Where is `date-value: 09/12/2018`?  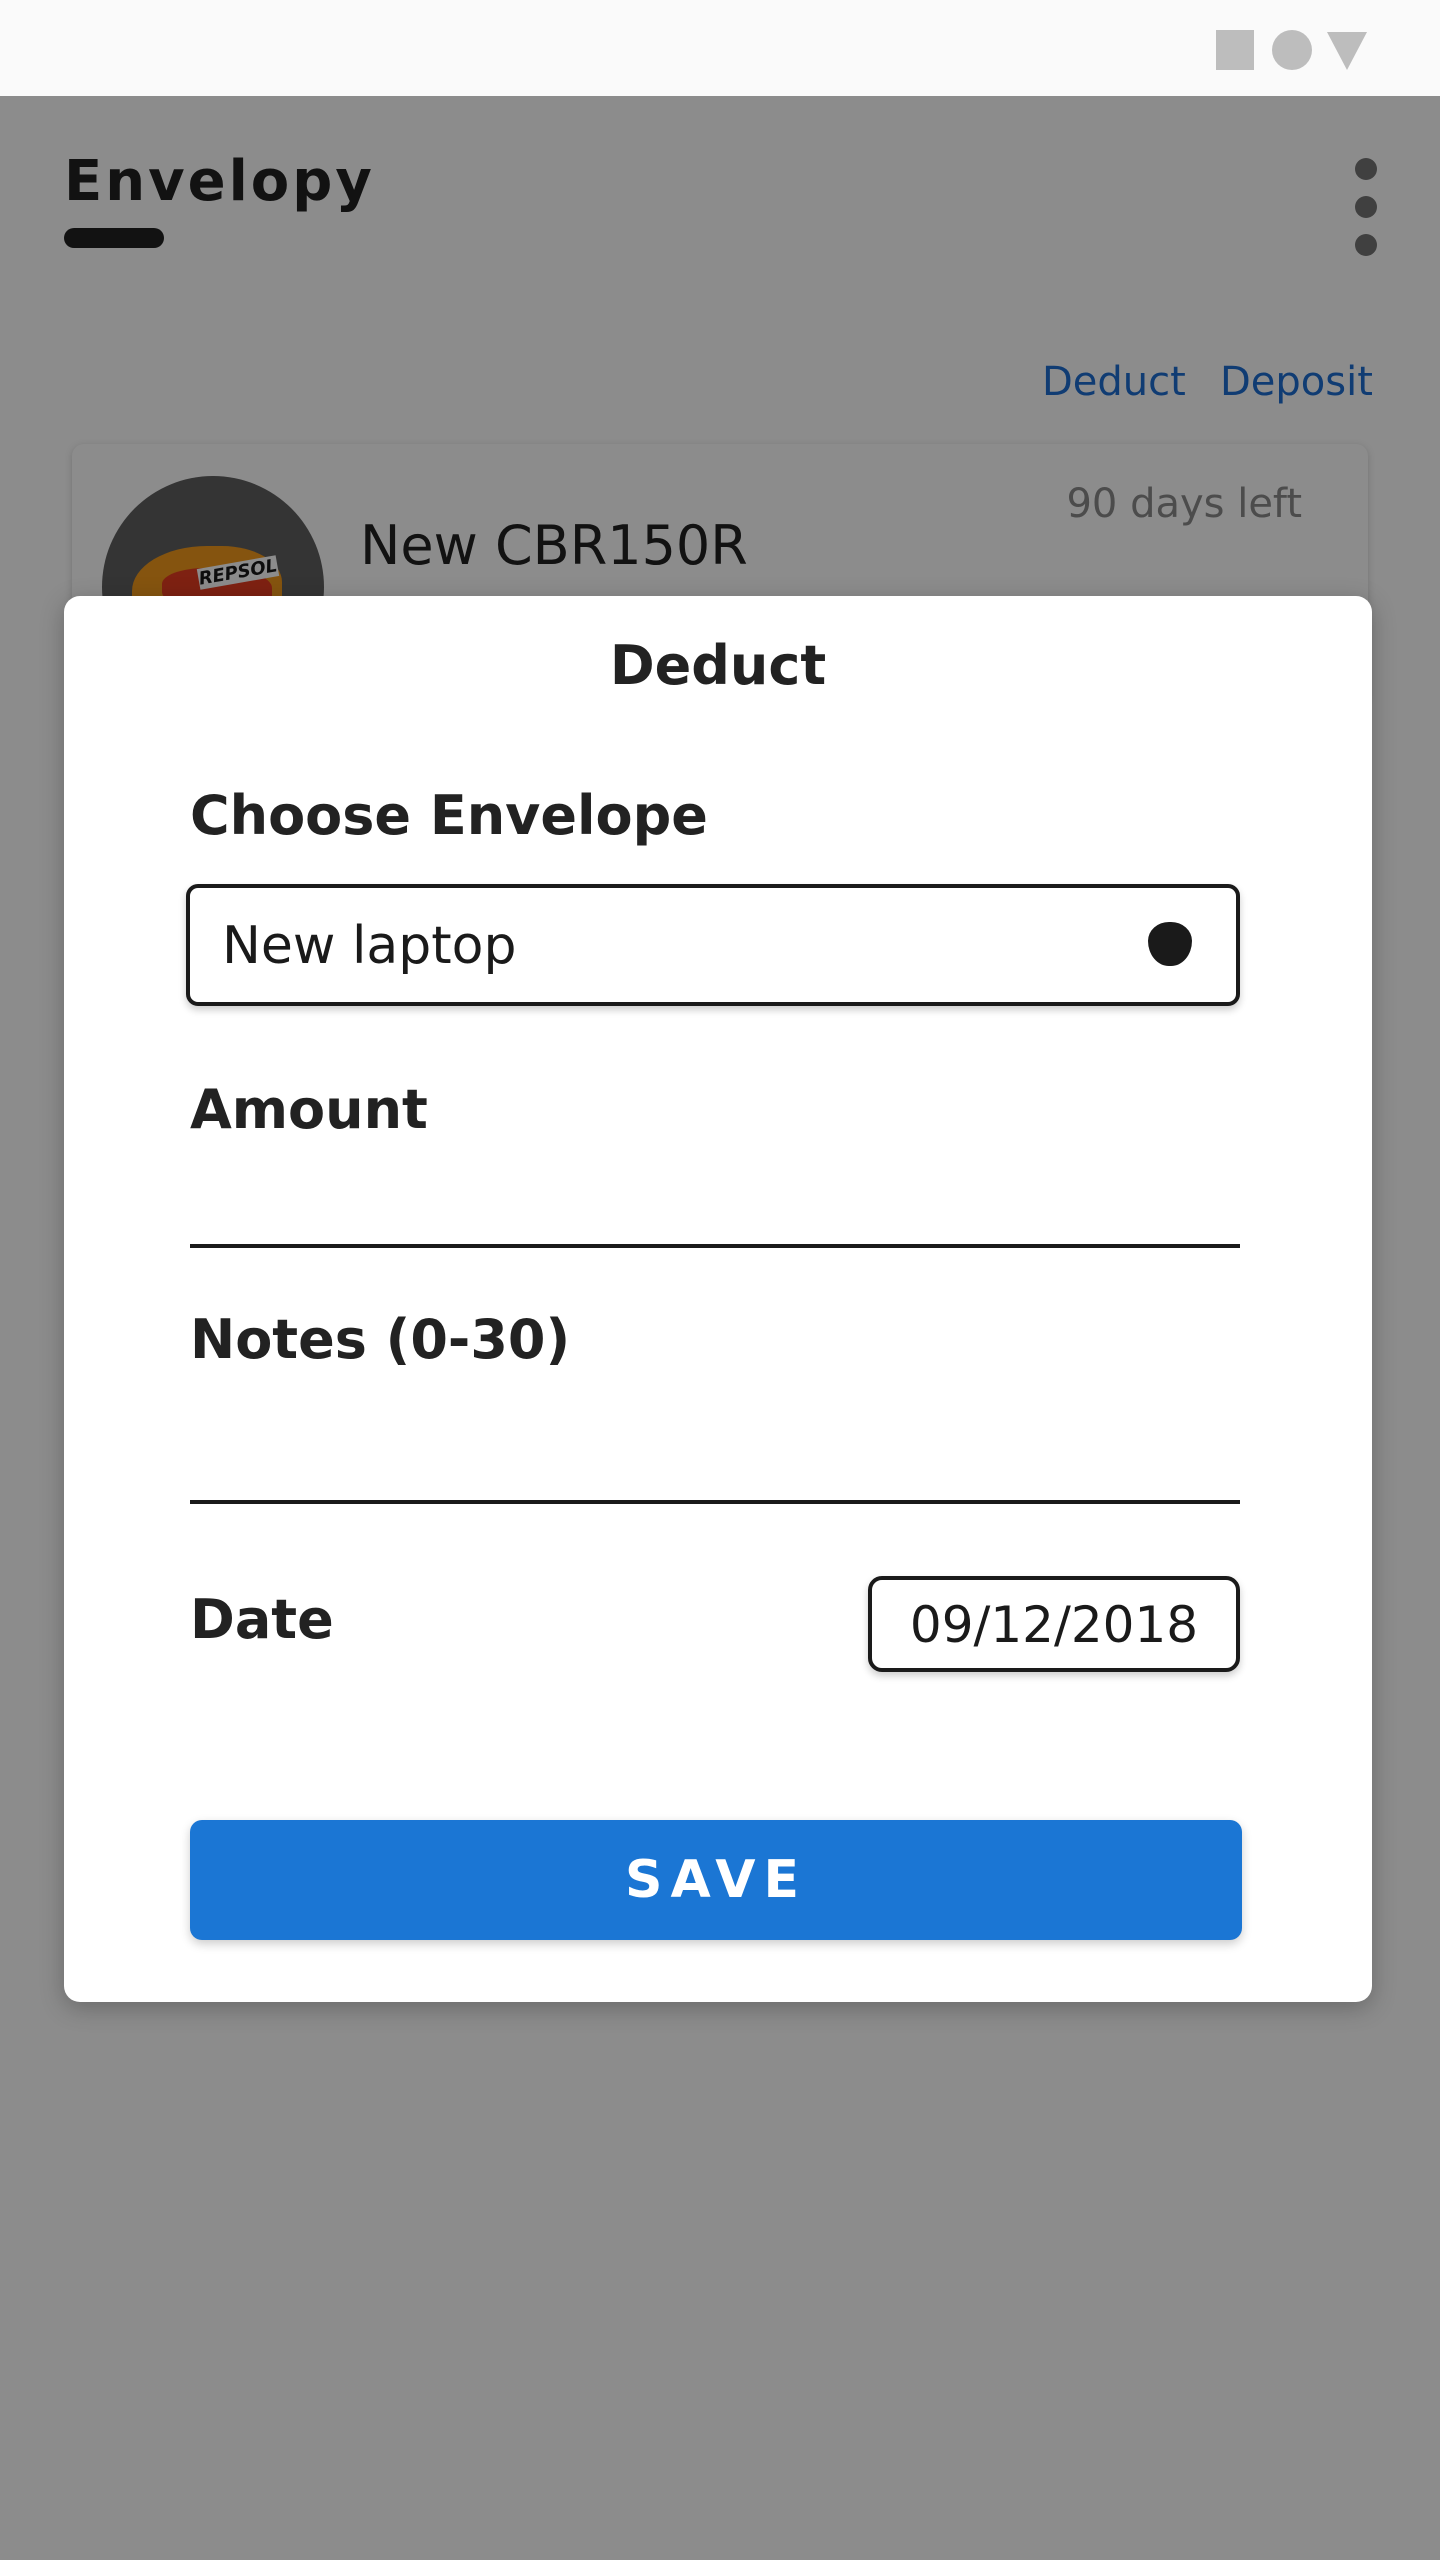
date-value: 09/12/2018 is located at coordinates (1054, 1625).